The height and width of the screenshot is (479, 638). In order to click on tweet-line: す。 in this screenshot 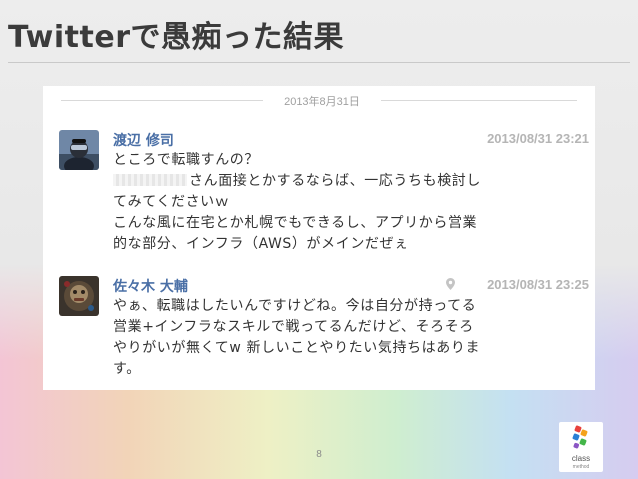, I will do `click(127, 369)`.